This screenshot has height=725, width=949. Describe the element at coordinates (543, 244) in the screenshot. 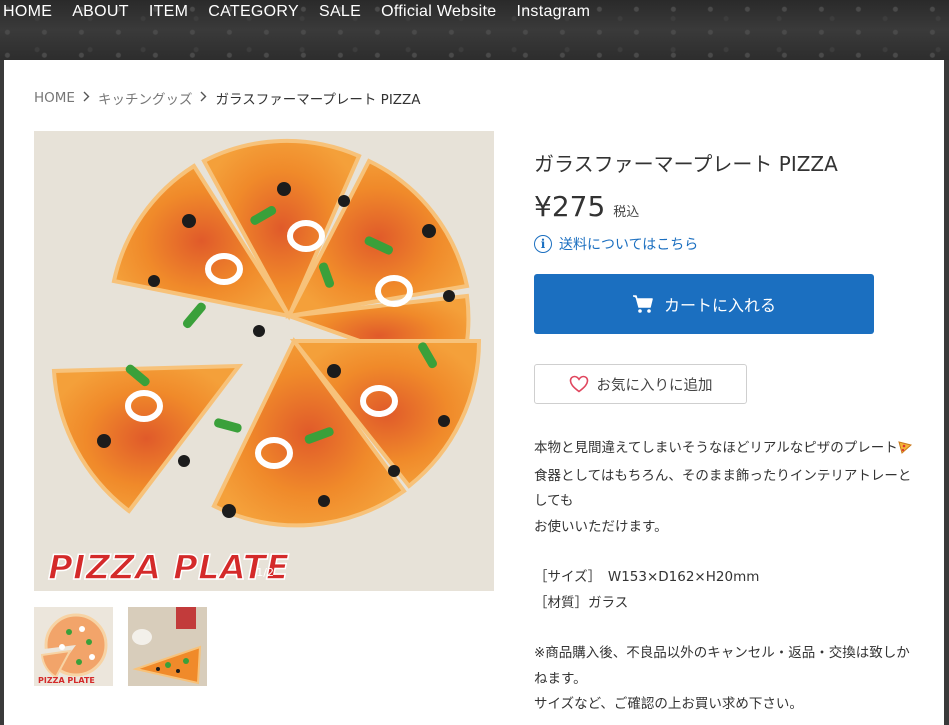

I see `info-icon: i` at that location.